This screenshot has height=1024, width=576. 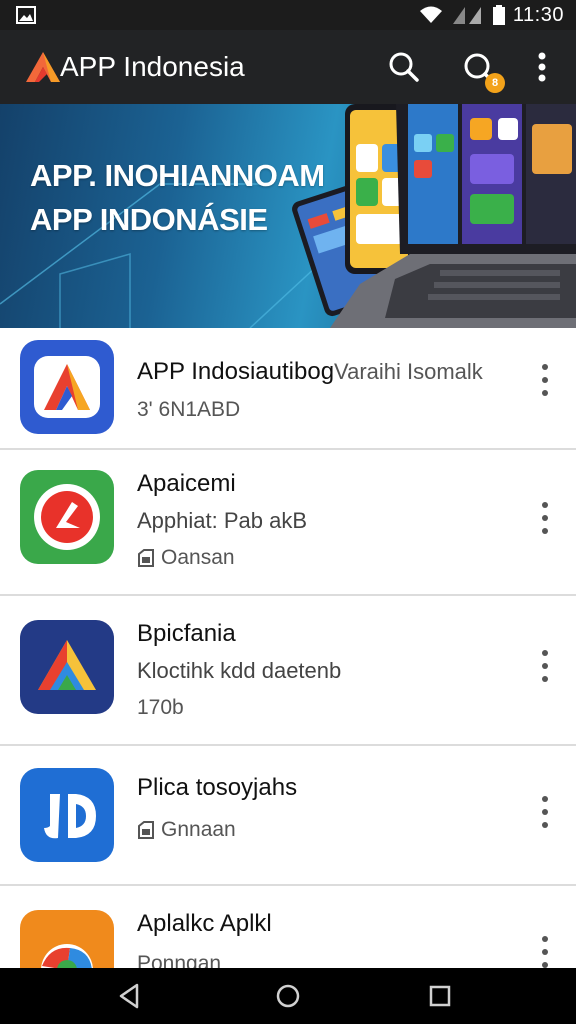 I want to click on app-subtitle: Apphiat: Pab akB, so click(x=222, y=520).